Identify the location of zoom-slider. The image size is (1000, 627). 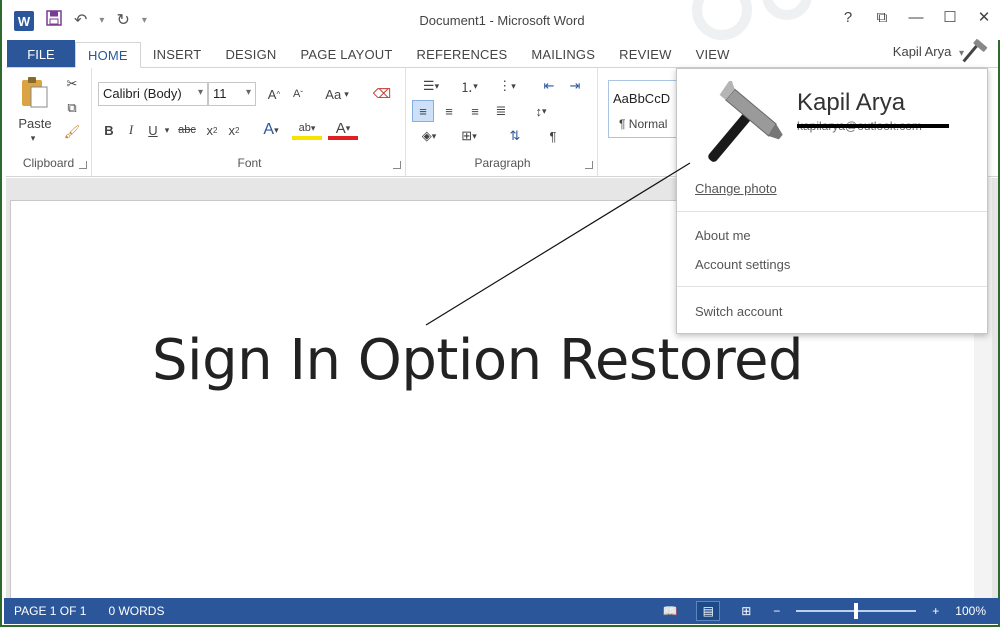
(856, 611).